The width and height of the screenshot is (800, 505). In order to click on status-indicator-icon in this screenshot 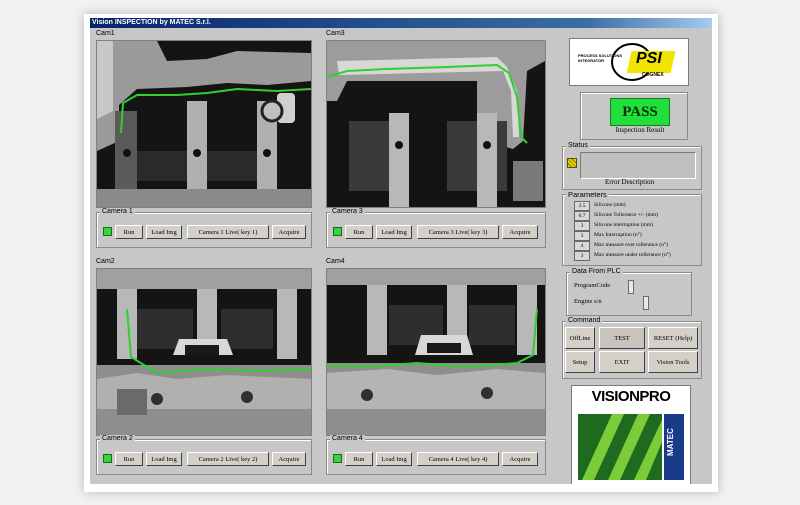, I will do `click(572, 163)`.